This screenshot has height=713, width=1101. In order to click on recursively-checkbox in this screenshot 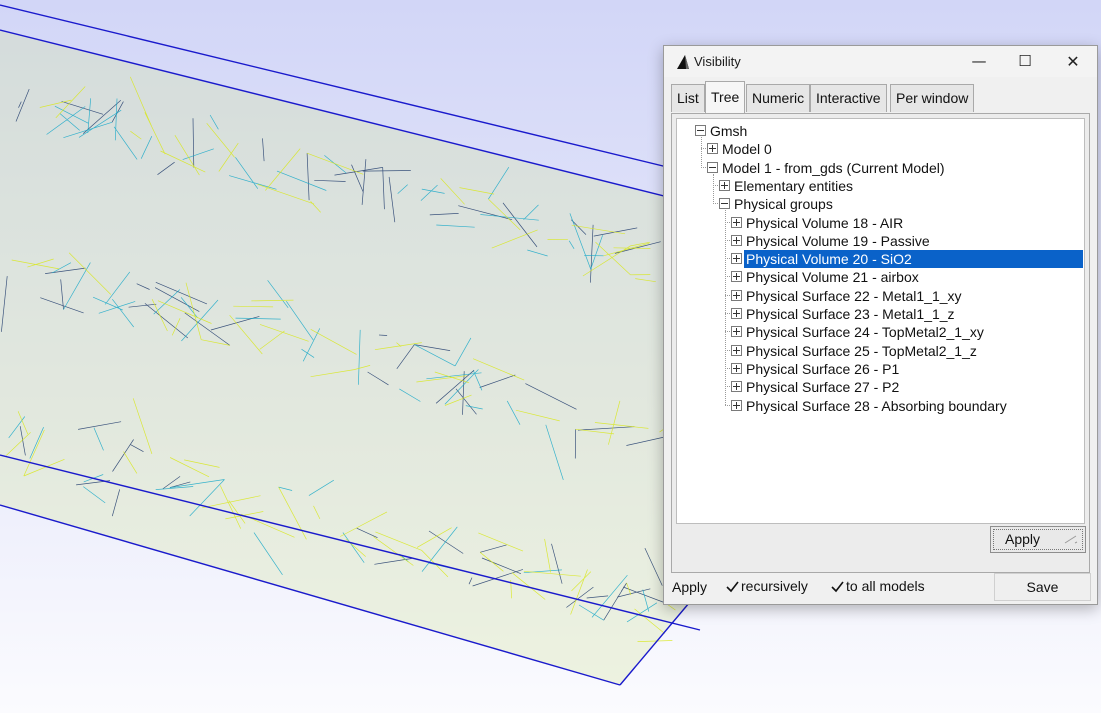, I will do `click(732, 587)`.